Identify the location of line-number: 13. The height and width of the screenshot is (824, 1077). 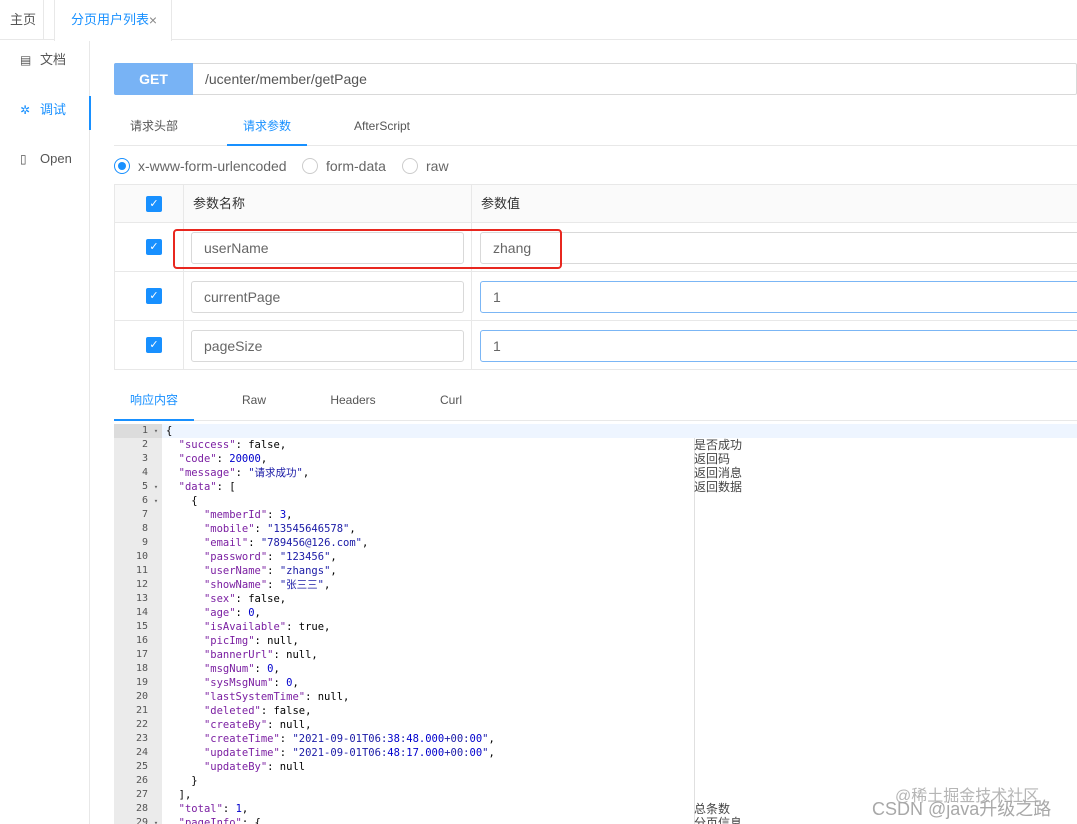
(141, 598).